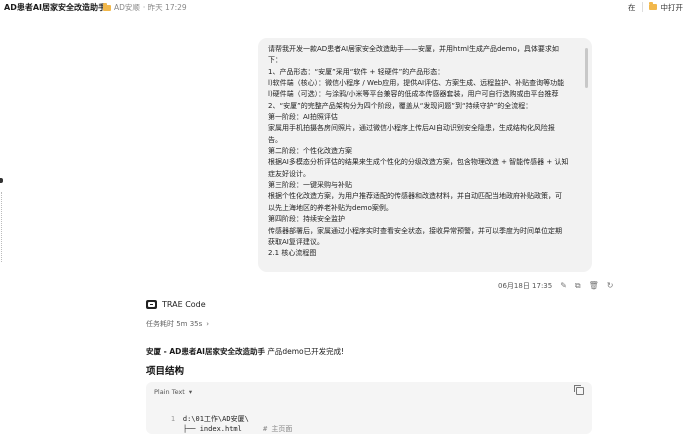  Describe the element at coordinates (1, 180) in the screenshot. I see `left-edge-marker` at that location.